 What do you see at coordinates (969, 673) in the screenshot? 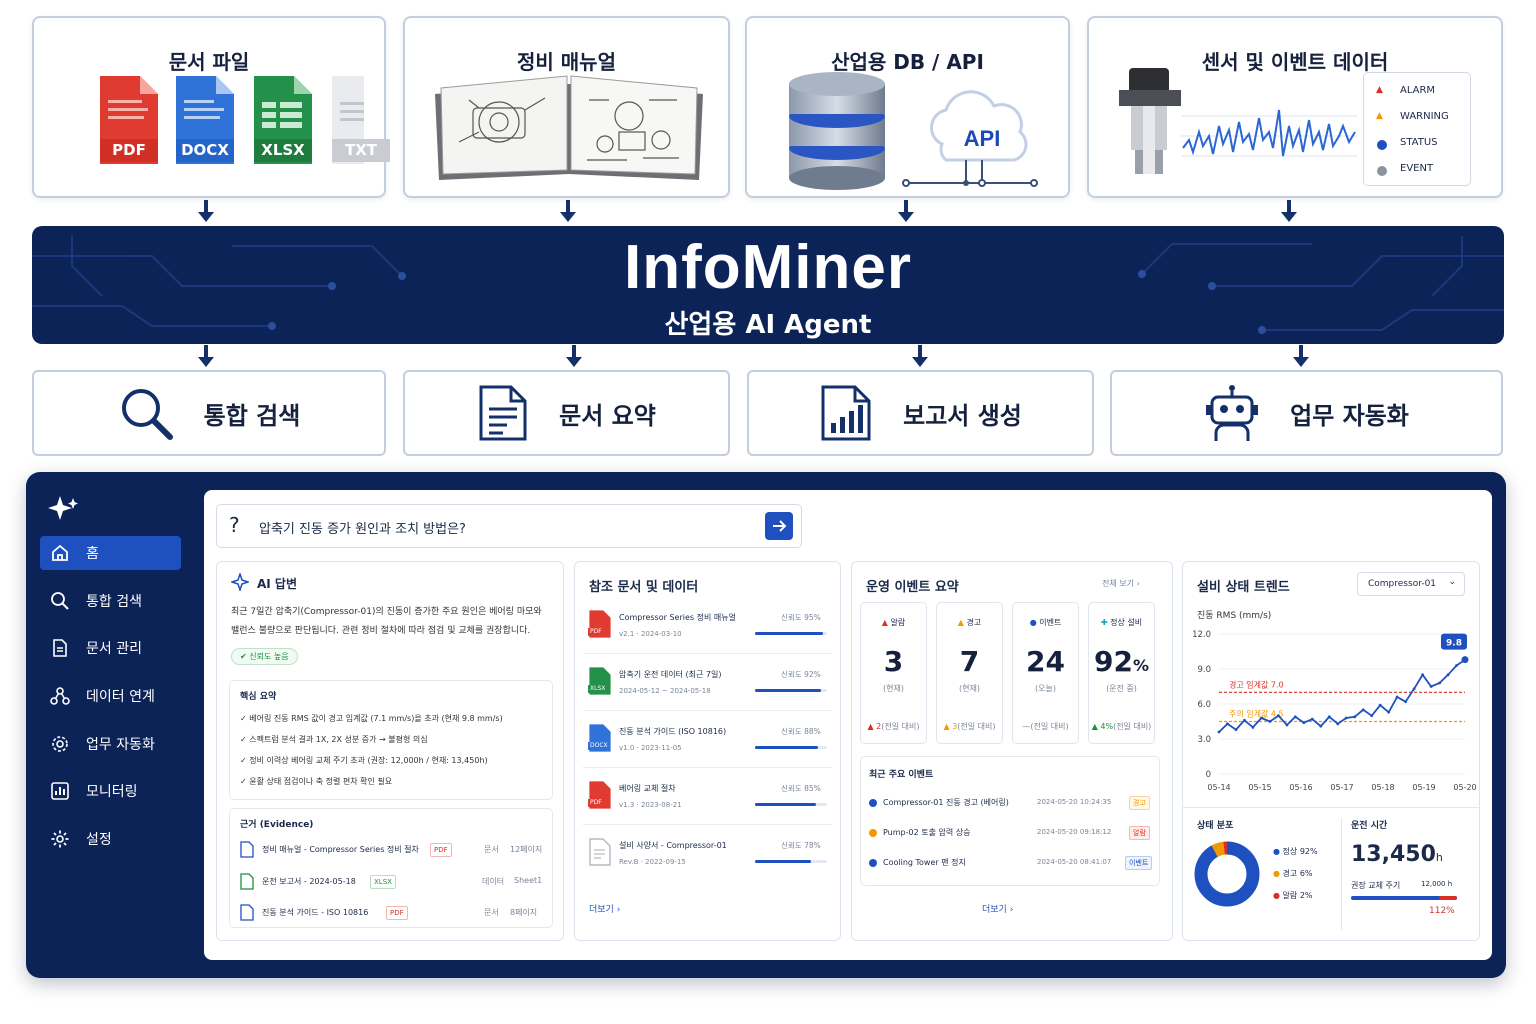
I see `stat-warning: ▲ 경고 7 (현재) ▲ 3(전일 대비)` at bounding box center [969, 673].